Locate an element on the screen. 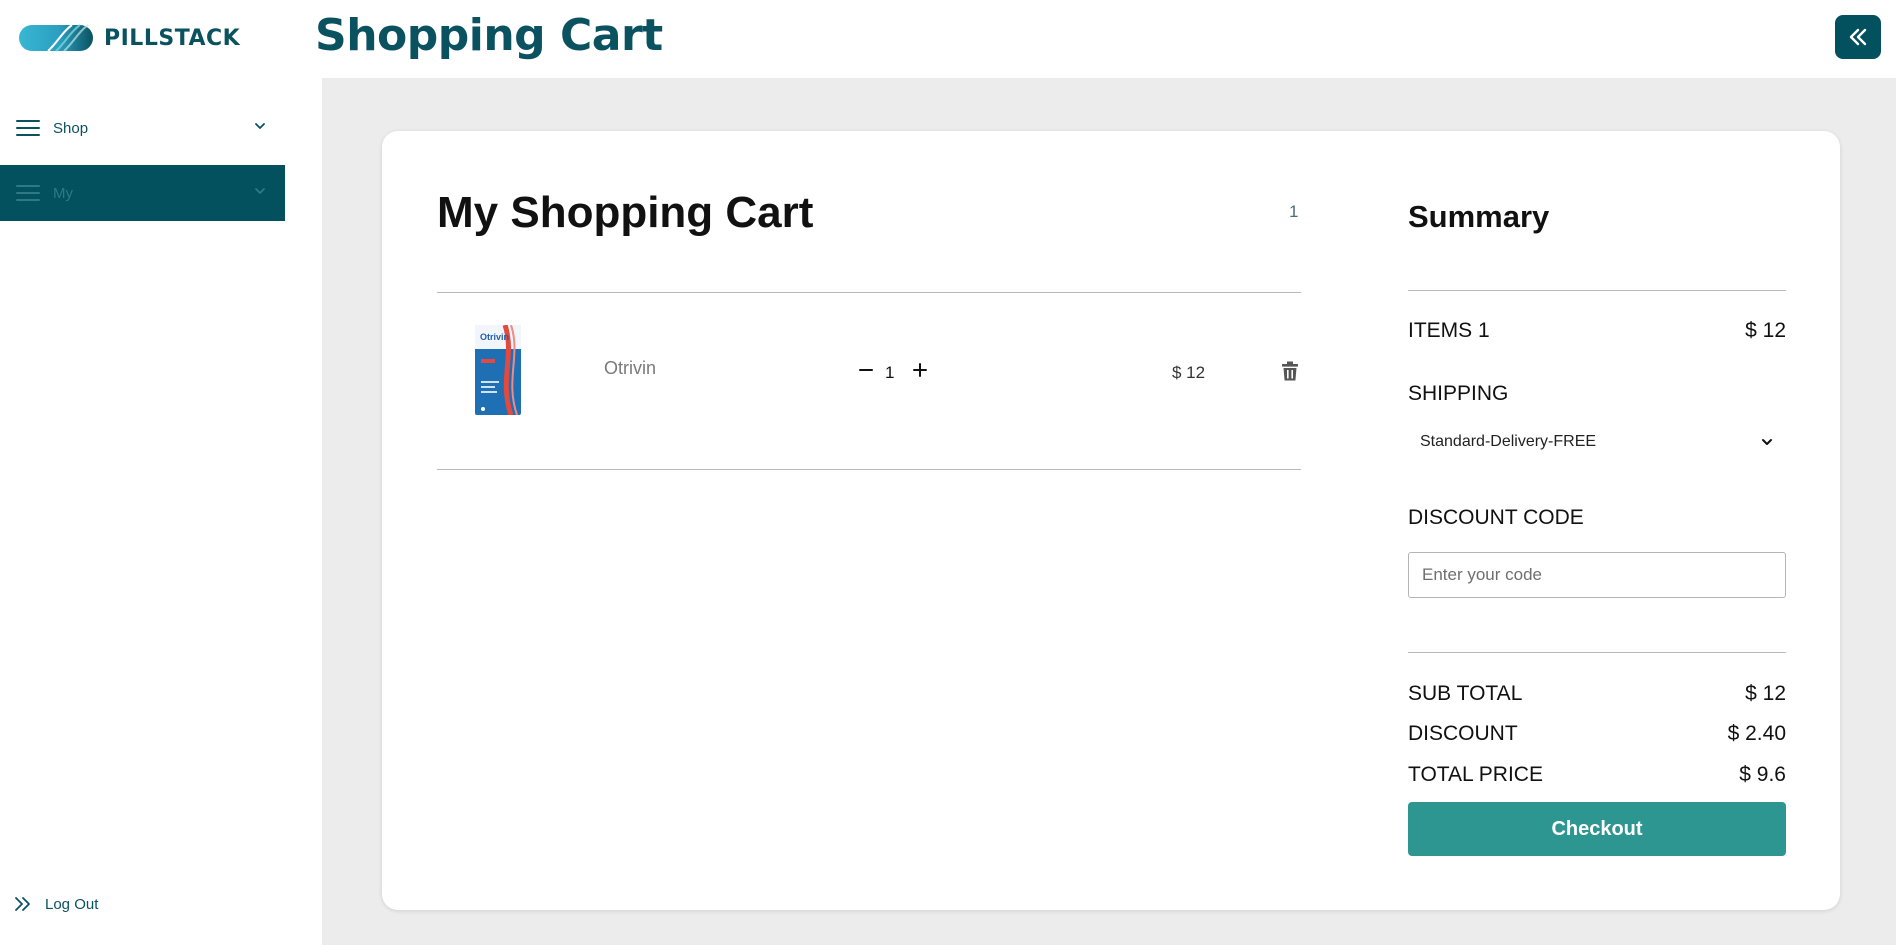 The image size is (1896, 945). product-name: Otrivin is located at coordinates (630, 368).